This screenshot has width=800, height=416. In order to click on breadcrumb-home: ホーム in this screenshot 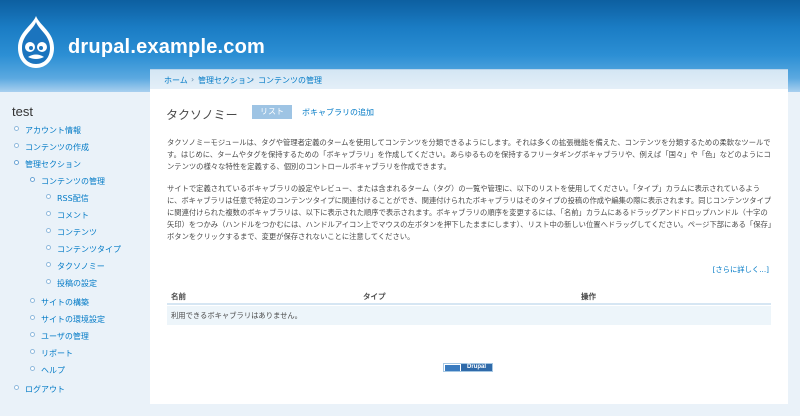, I will do `click(176, 80)`.